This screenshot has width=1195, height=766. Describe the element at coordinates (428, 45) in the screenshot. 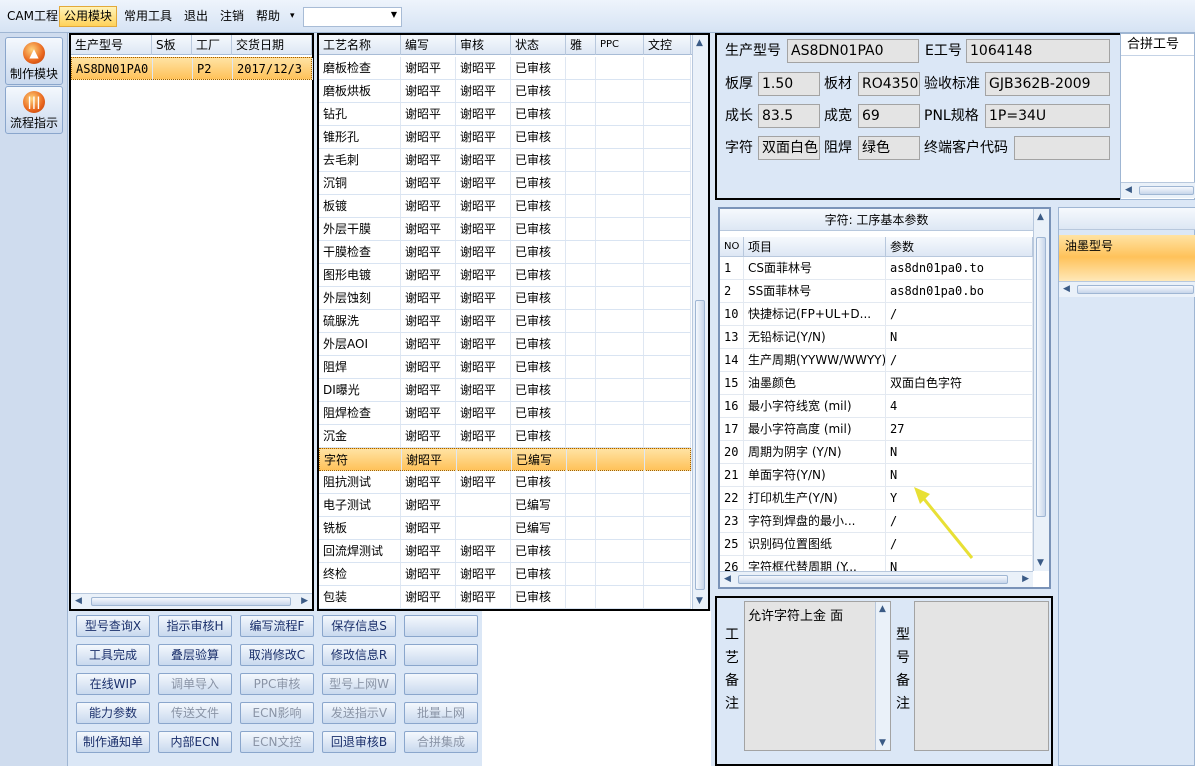

I see `col-writer: 编写` at that location.